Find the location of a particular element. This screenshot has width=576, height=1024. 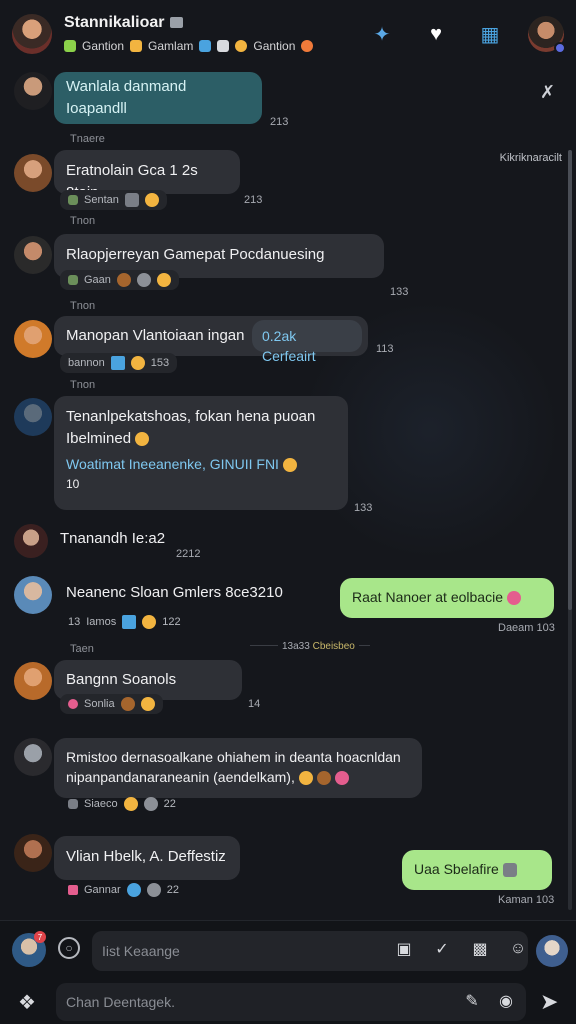

message-meta: Gaan is located at coordinates (119, 280).